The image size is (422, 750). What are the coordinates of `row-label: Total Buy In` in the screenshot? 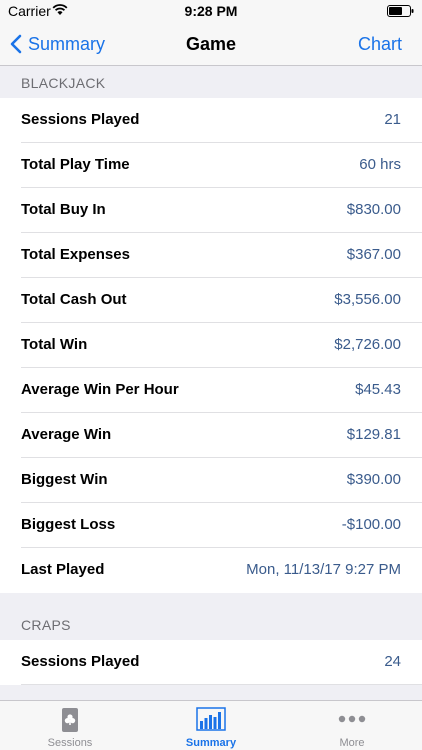 It's located at (63, 209).